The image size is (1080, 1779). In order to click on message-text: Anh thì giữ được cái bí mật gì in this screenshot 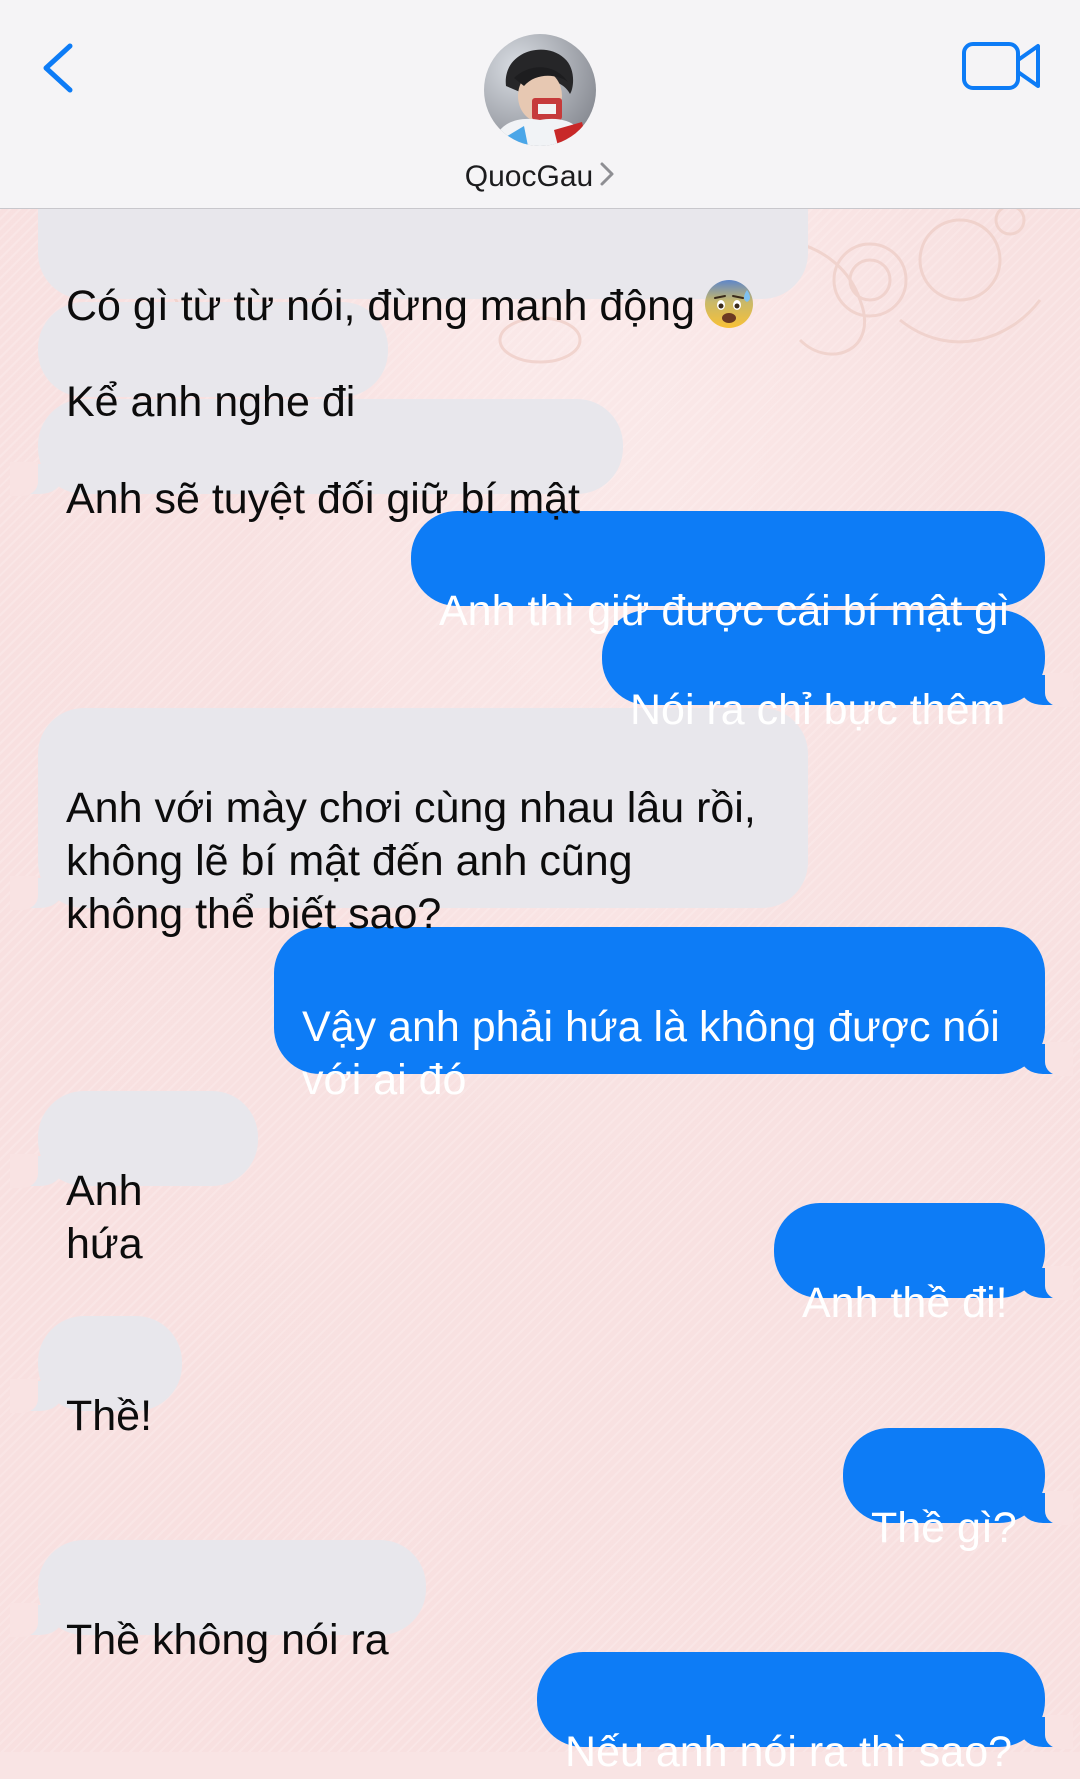, I will do `click(724, 611)`.